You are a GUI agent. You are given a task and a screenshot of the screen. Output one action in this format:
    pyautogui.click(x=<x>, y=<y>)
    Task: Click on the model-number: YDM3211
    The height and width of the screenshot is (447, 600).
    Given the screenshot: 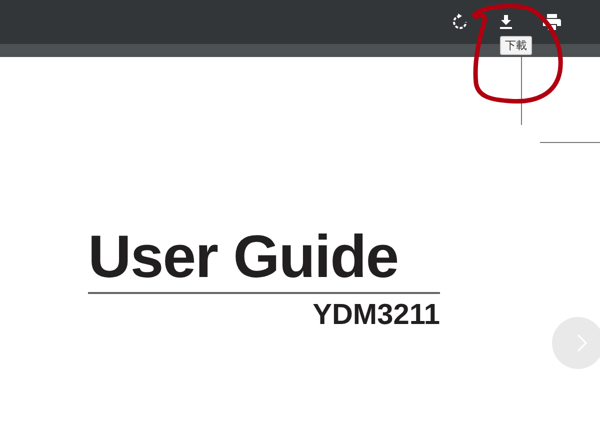 What is the action you would take?
    pyautogui.click(x=376, y=316)
    